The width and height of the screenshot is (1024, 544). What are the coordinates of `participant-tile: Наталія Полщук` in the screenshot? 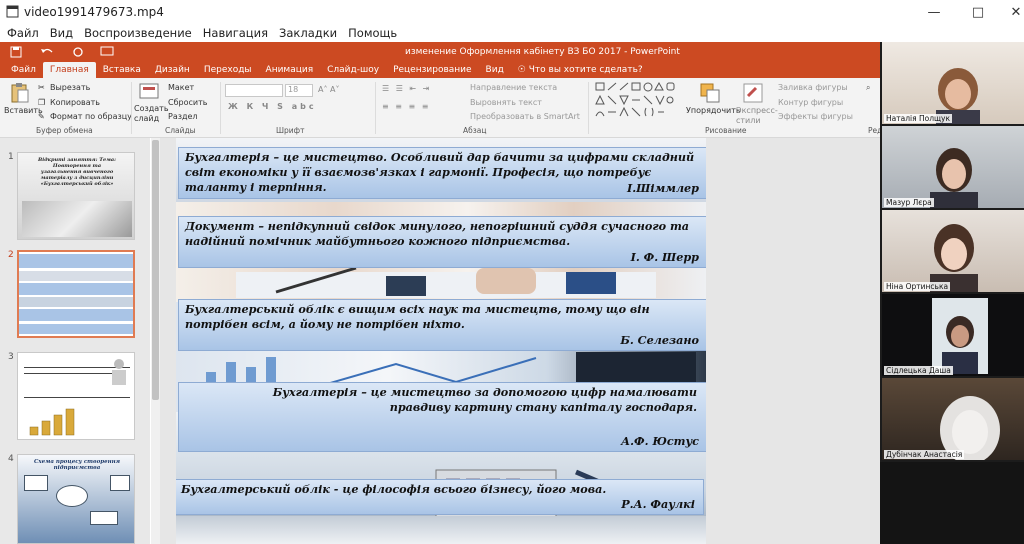 It's located at (953, 83).